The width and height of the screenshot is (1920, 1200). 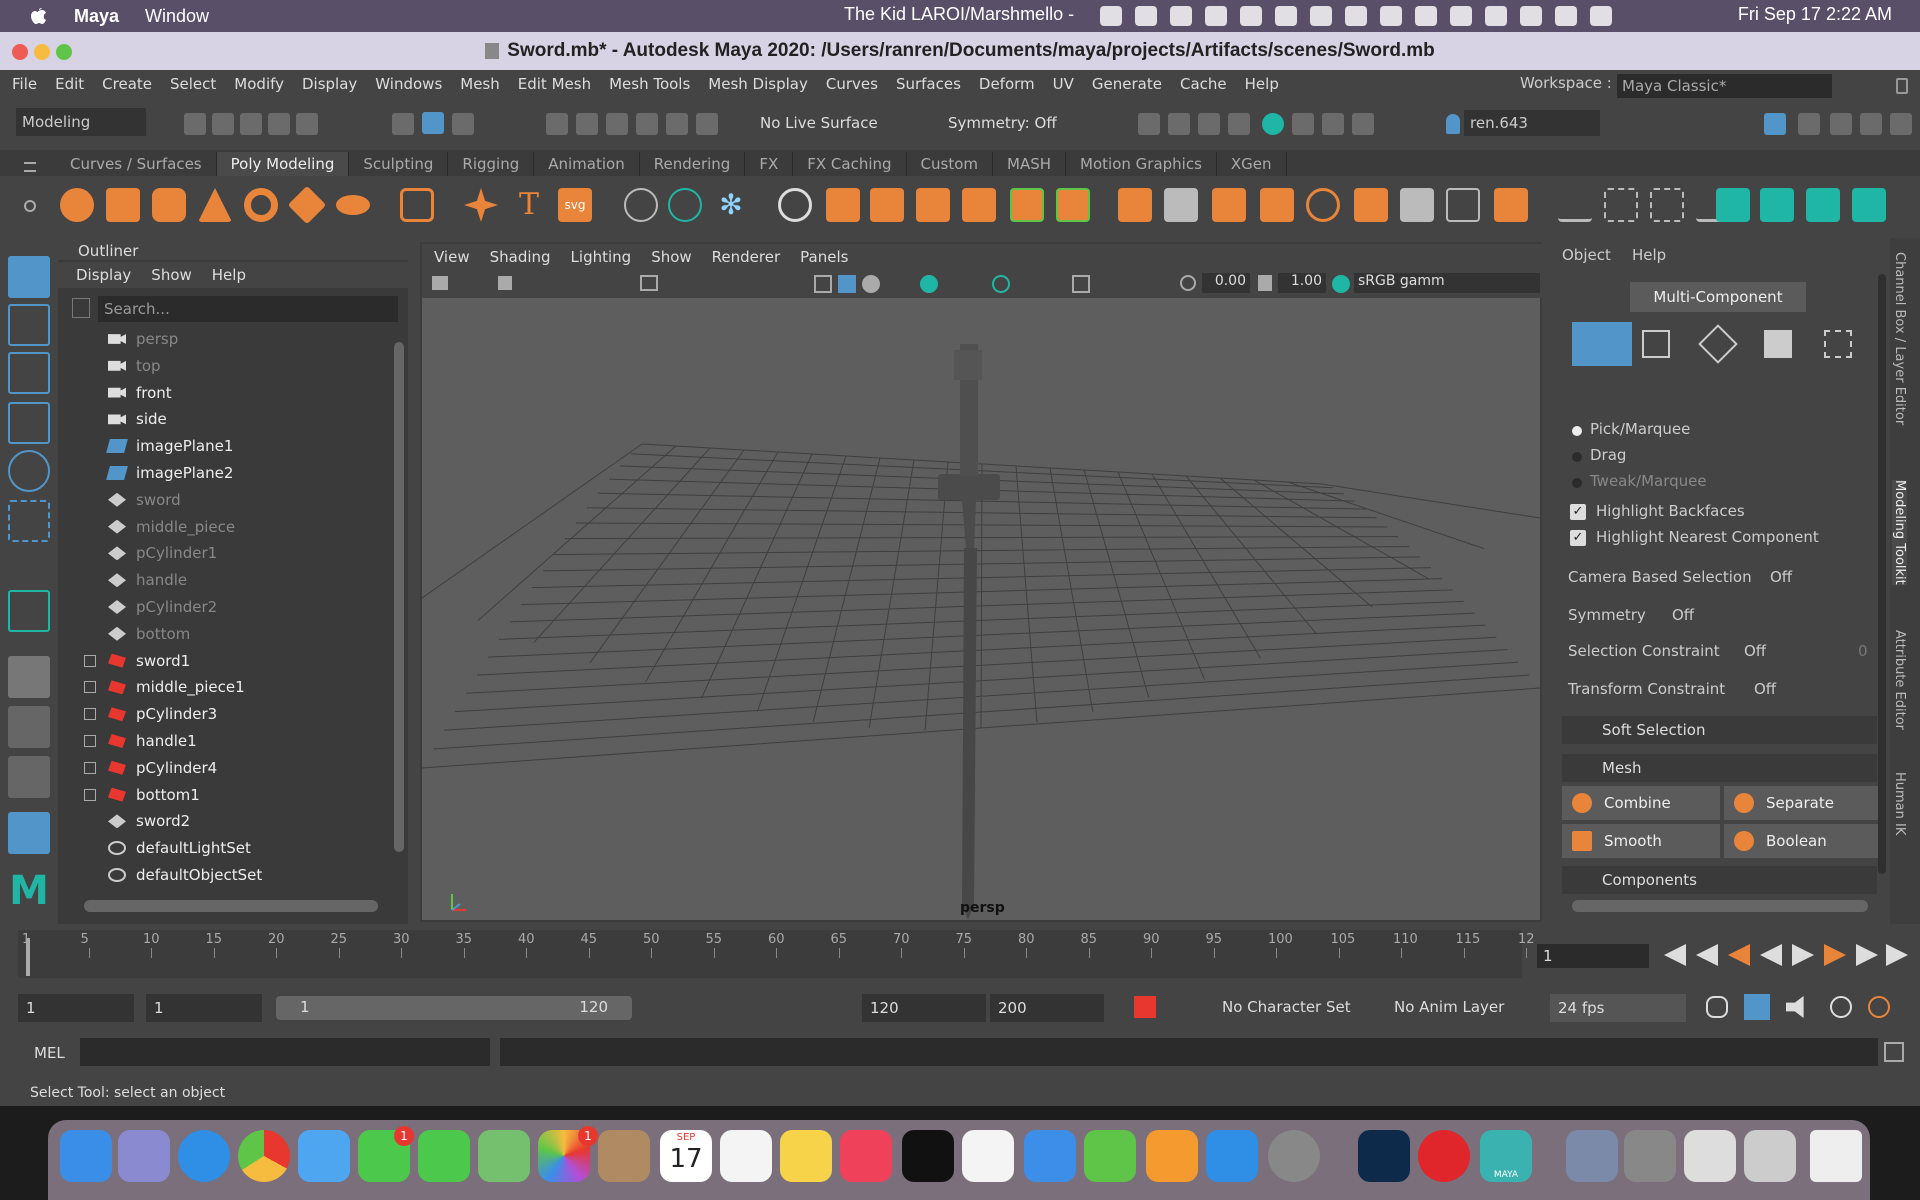 What do you see at coordinates (1496, 16) in the screenshot?
I see `wifi-icon` at bounding box center [1496, 16].